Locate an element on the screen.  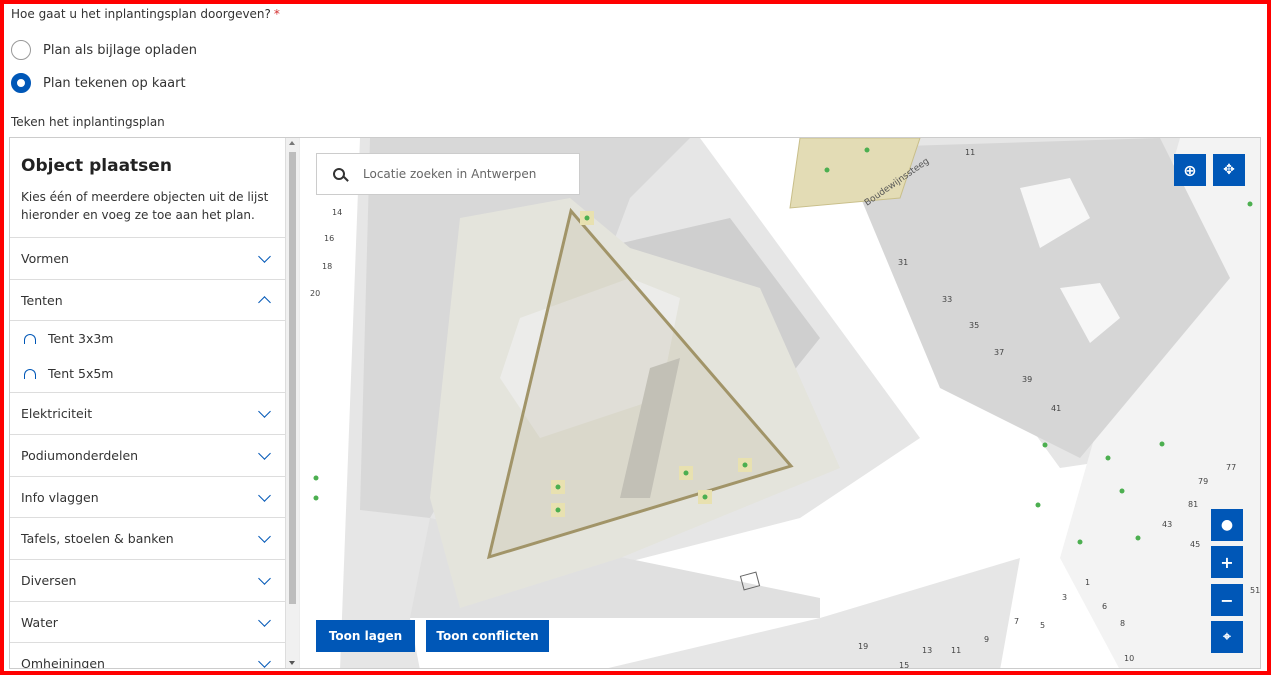
svg-text: 35 is located at coordinates (974, 325).